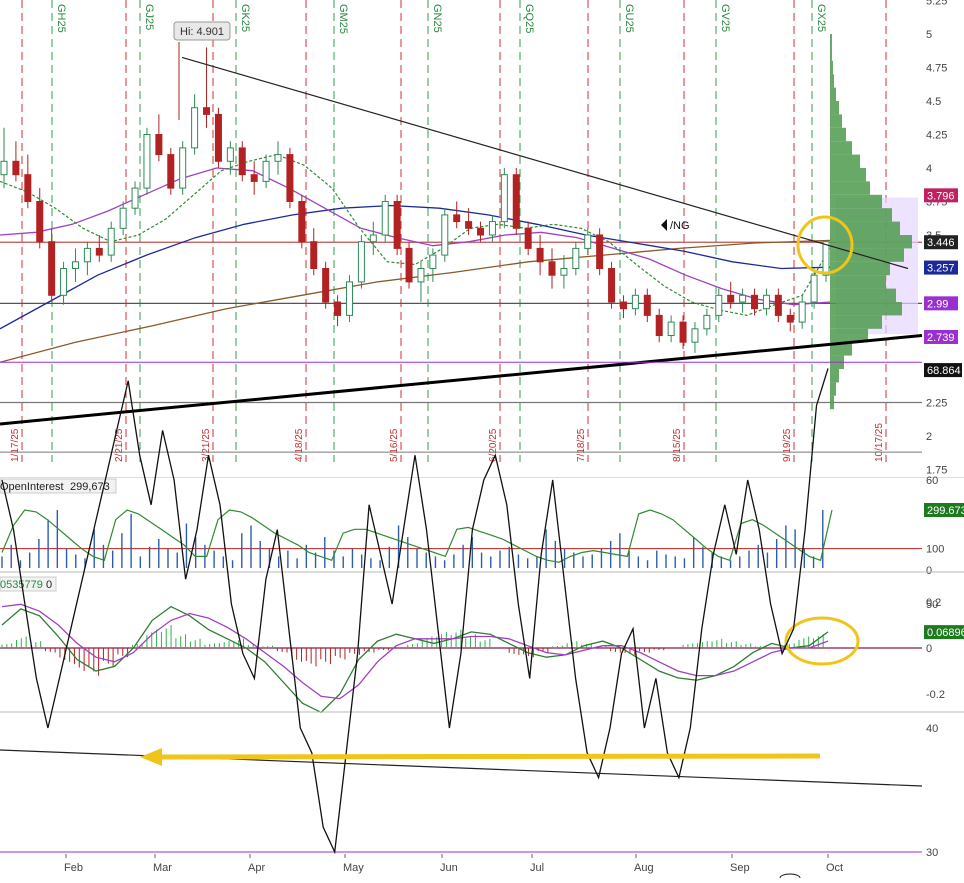 Image resolution: width=964 pixels, height=883 pixels. Describe the element at coordinates (581, 445) in the screenshot. I see `expiry-label: 7/18/25` at that location.